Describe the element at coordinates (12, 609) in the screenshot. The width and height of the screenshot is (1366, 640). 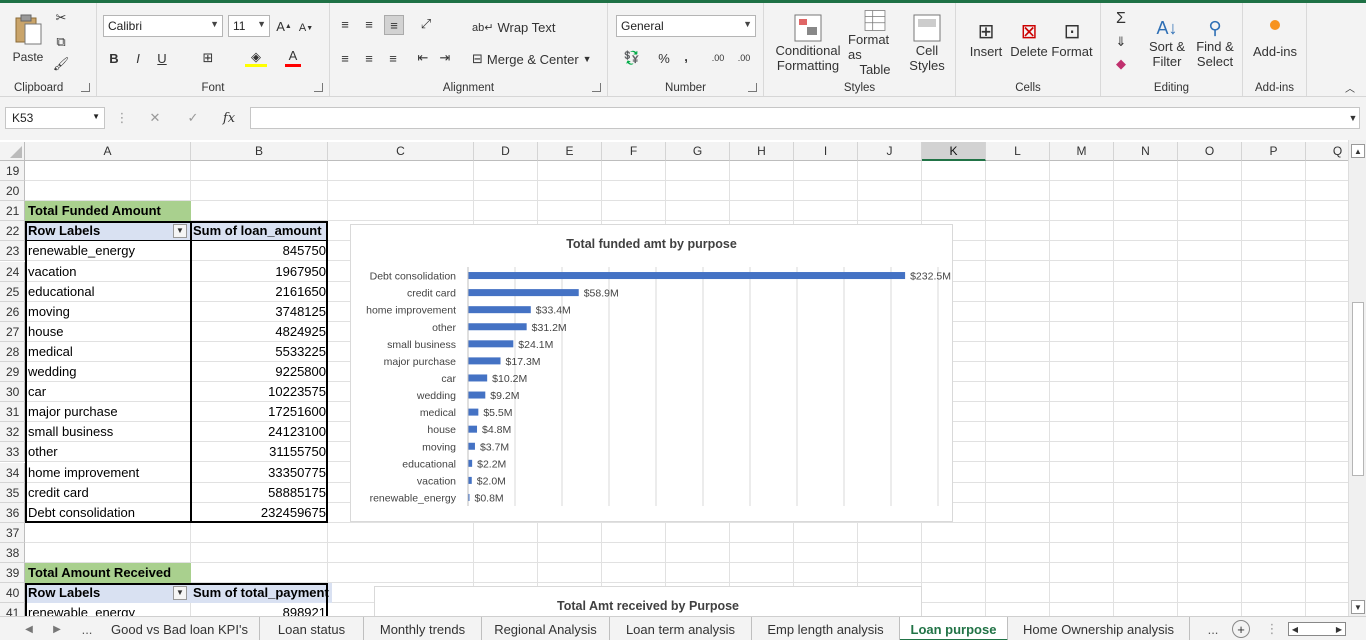
I see `row-header-41: 41` at that location.